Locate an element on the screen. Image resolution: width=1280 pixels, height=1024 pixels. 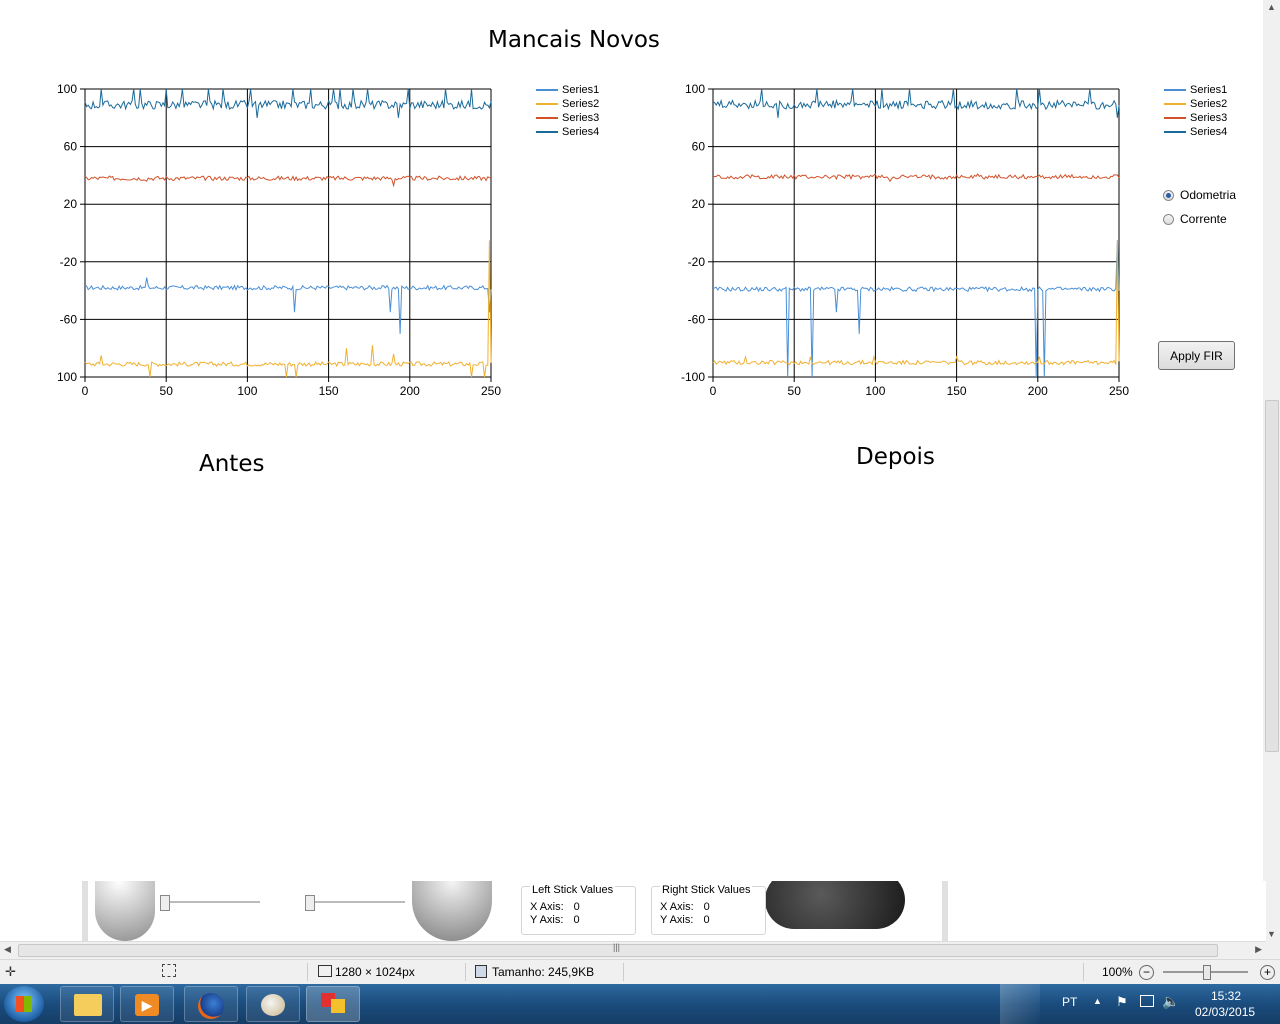
paint-icon is located at coordinates (273, 1005).